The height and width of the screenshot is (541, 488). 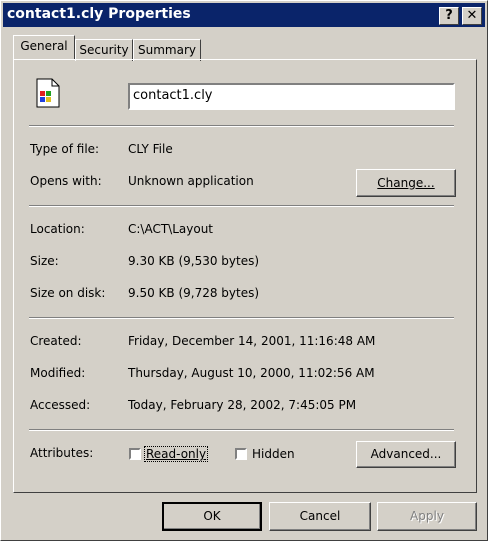 What do you see at coordinates (58, 373) in the screenshot?
I see `modified-label: Modified:` at bounding box center [58, 373].